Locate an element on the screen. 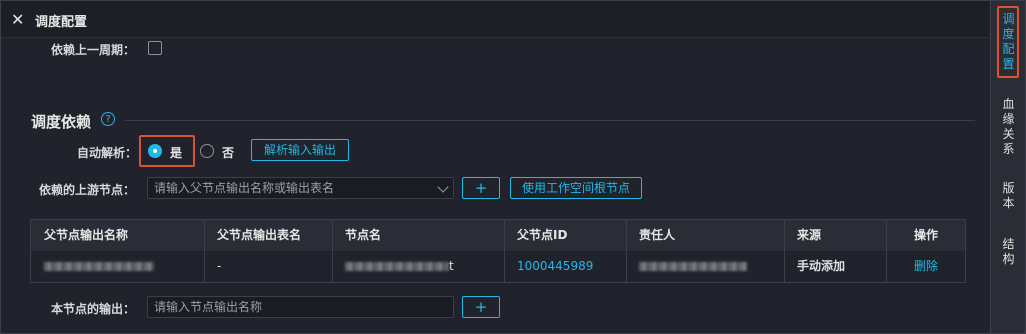 This screenshot has height=334, width=1026. tab-char: 度 is located at coordinates (1008, 34).